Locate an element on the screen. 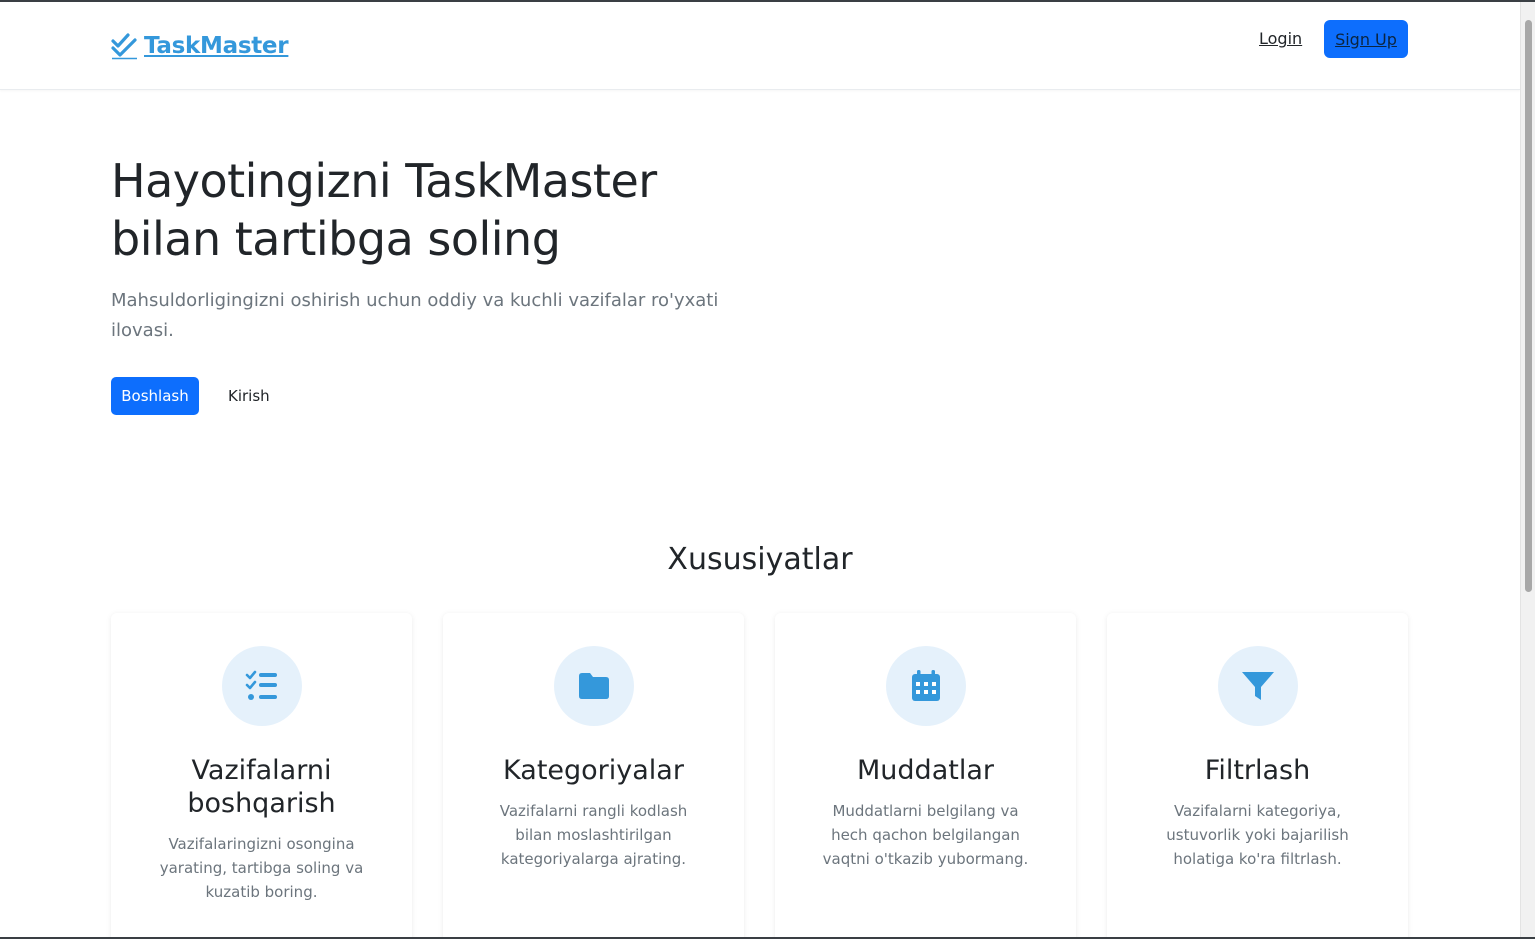  list-check-icon is located at coordinates (261, 685).